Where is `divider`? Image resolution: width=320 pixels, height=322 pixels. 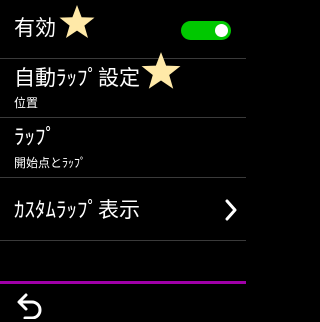 divider is located at coordinates (123, 240).